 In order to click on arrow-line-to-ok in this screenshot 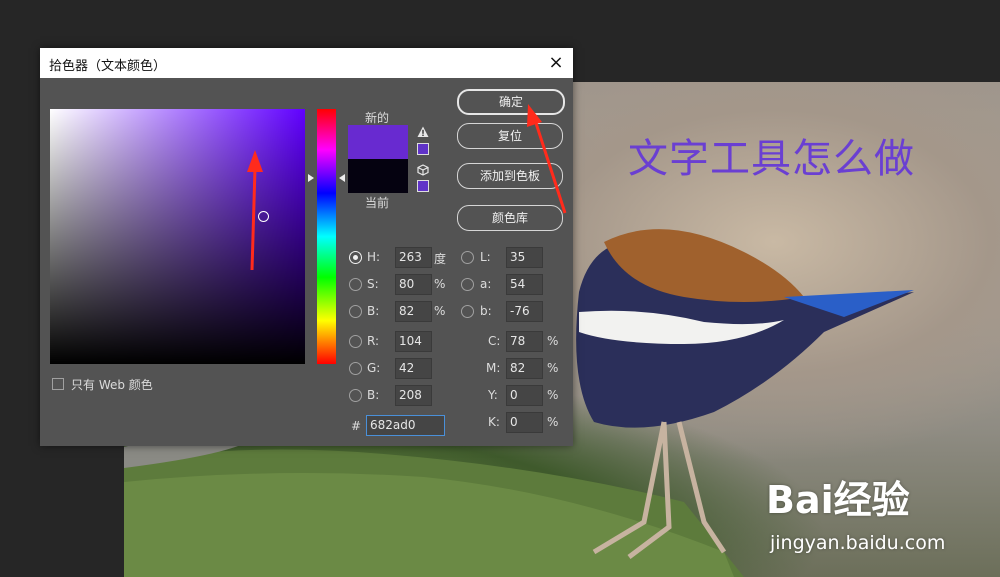, I will do `click(550, 166)`.